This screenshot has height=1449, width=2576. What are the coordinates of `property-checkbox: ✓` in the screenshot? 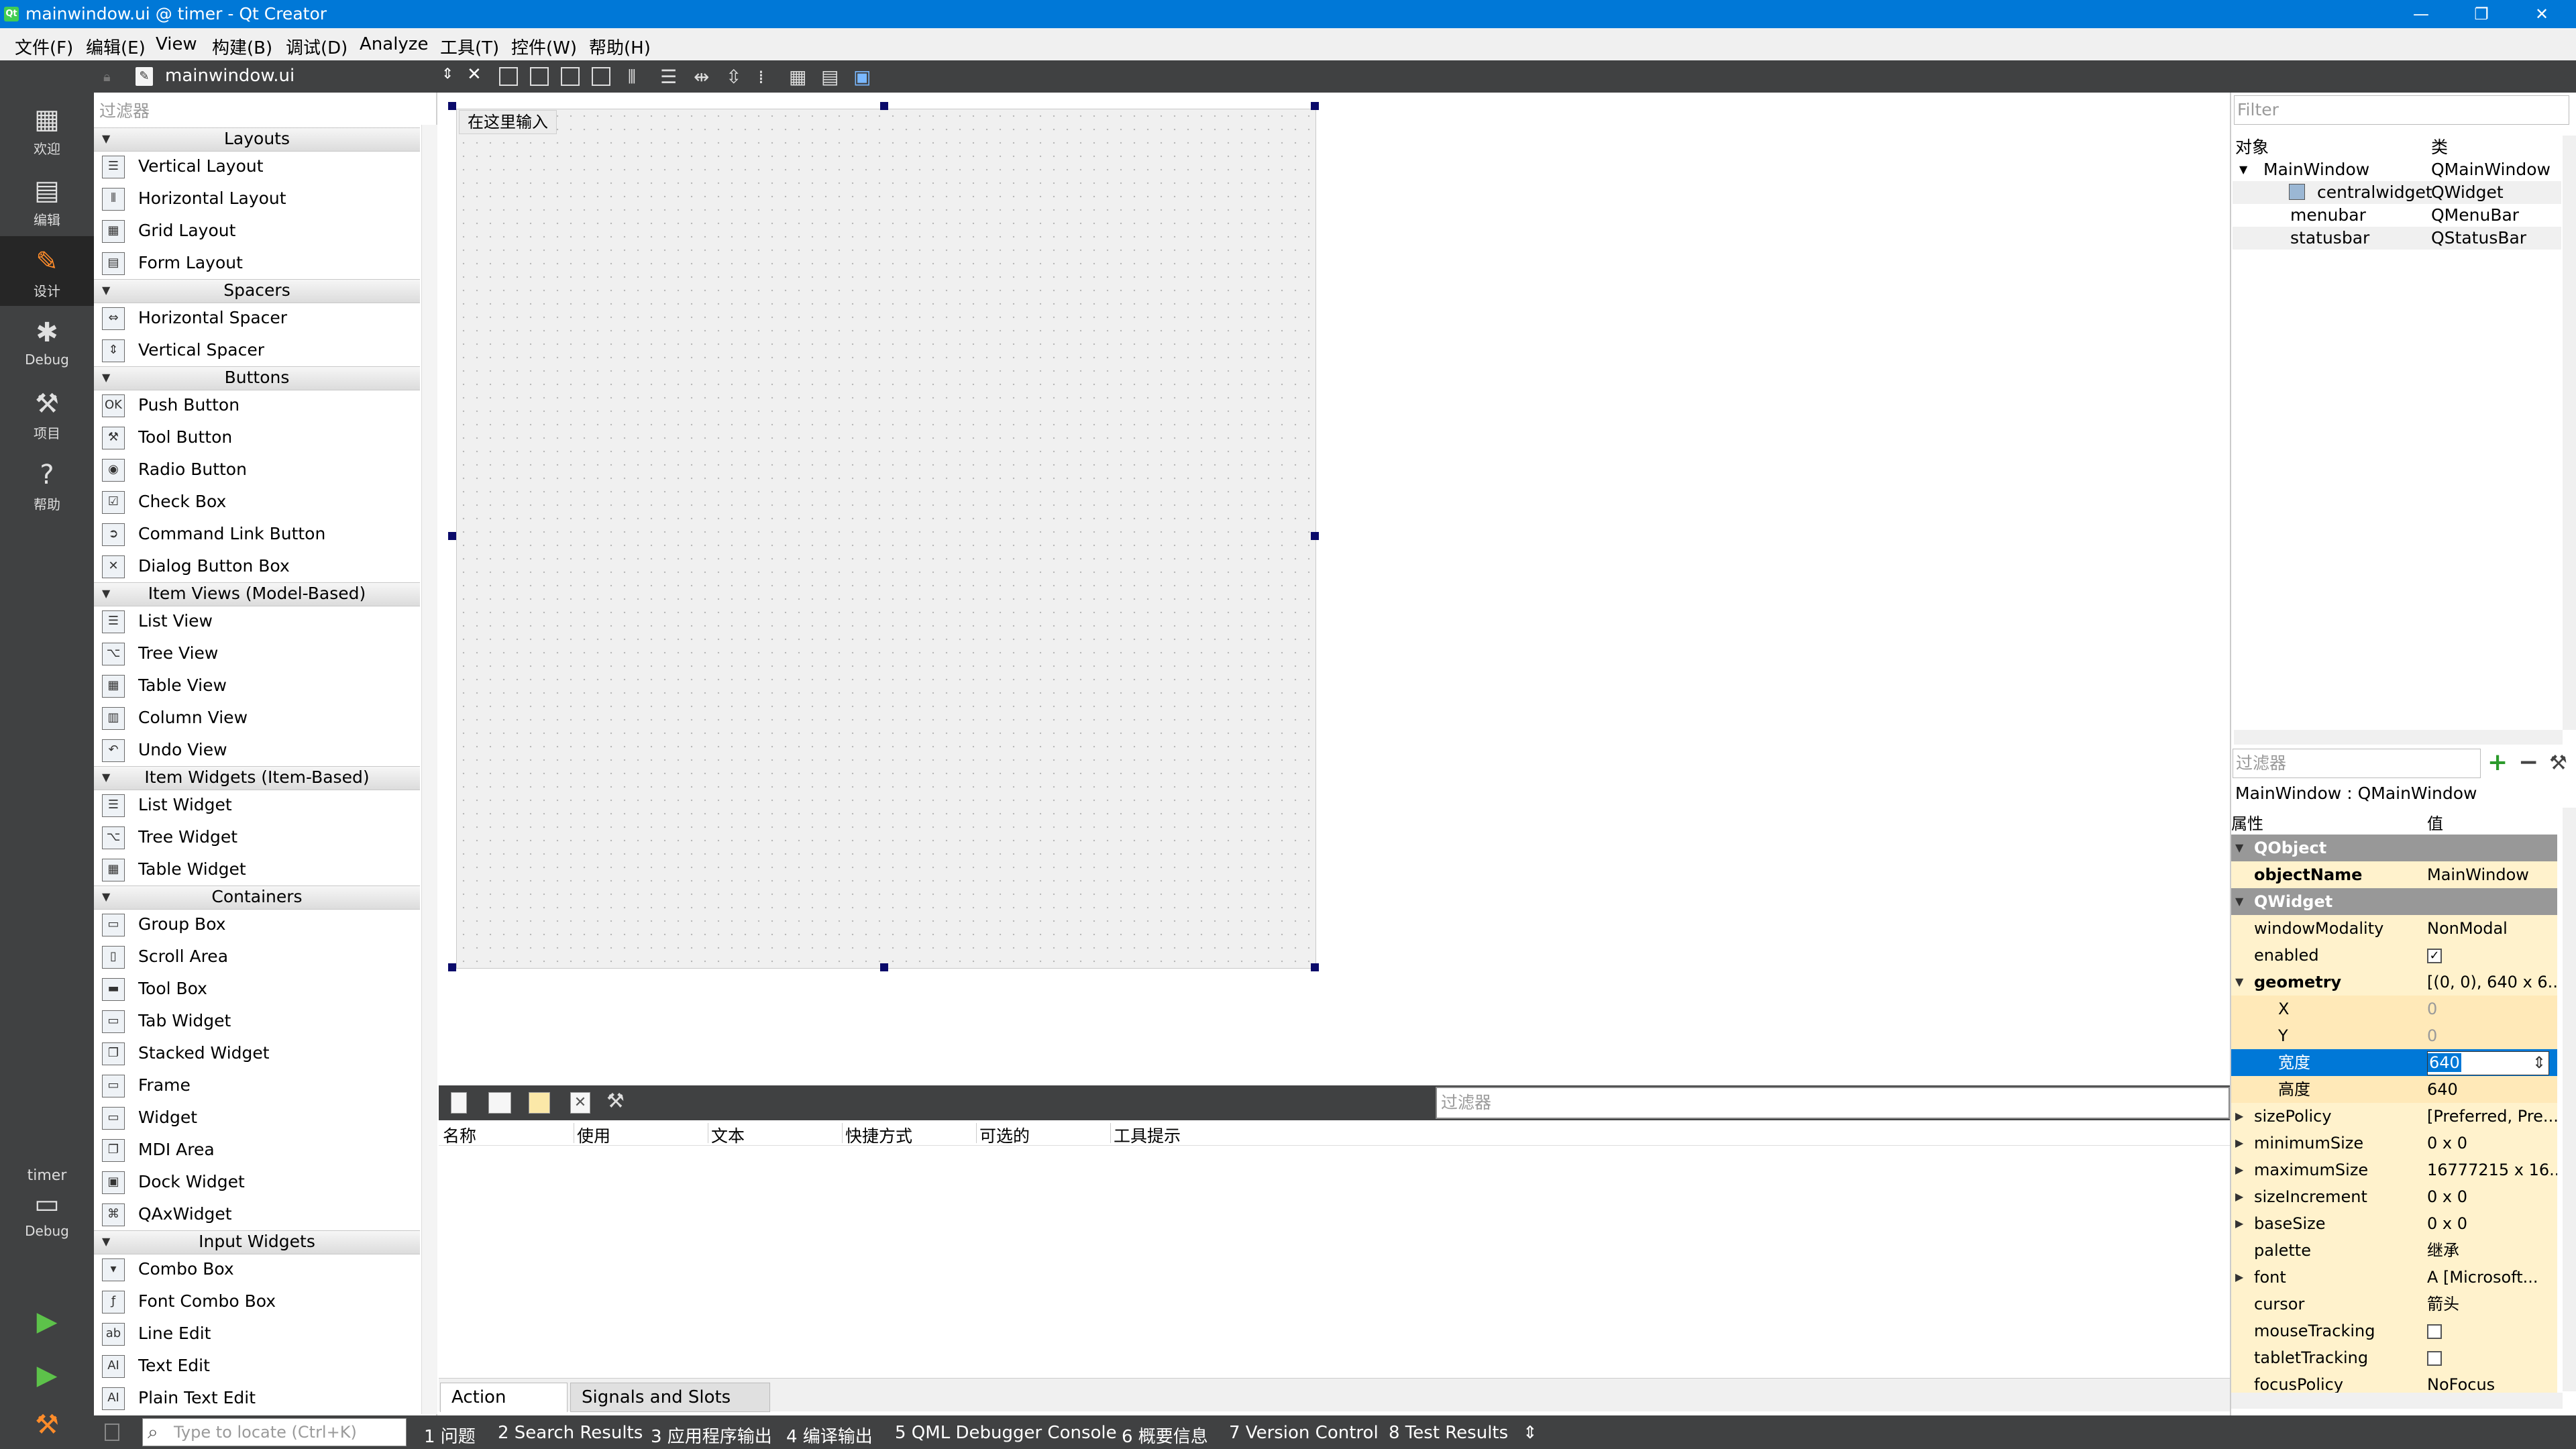 It's located at (2492, 955).